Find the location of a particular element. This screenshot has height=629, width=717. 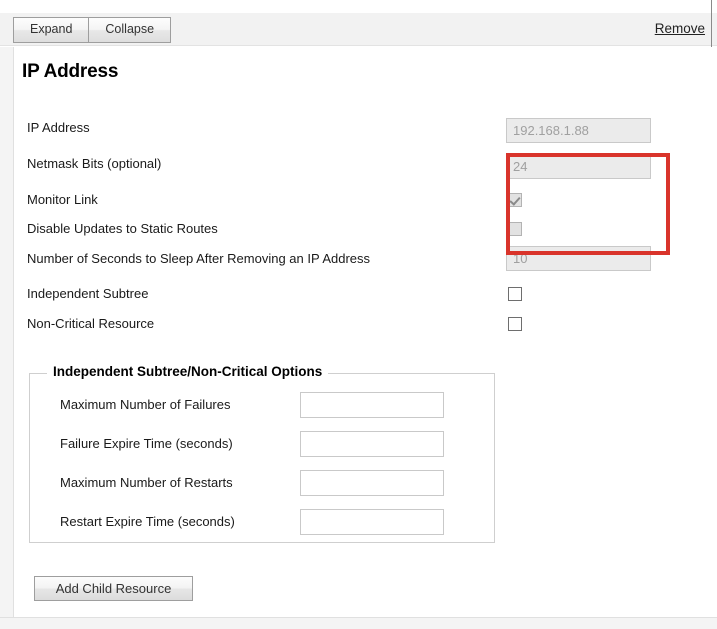

control-non-critical-resource is located at coordinates (515, 323).